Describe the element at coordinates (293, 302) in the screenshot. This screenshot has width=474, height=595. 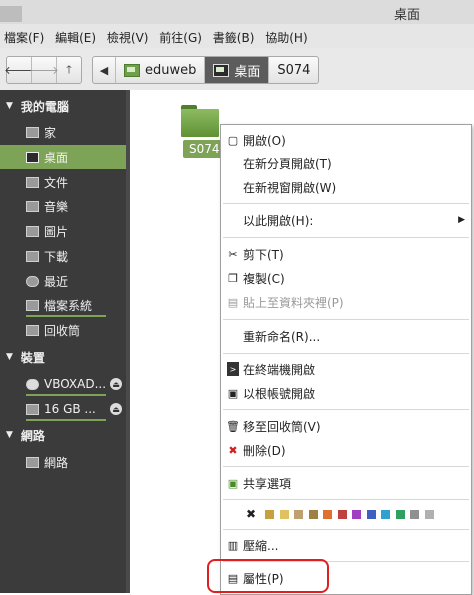
I see `menu-item-label: 貼上至資料夾裡(P)` at that location.